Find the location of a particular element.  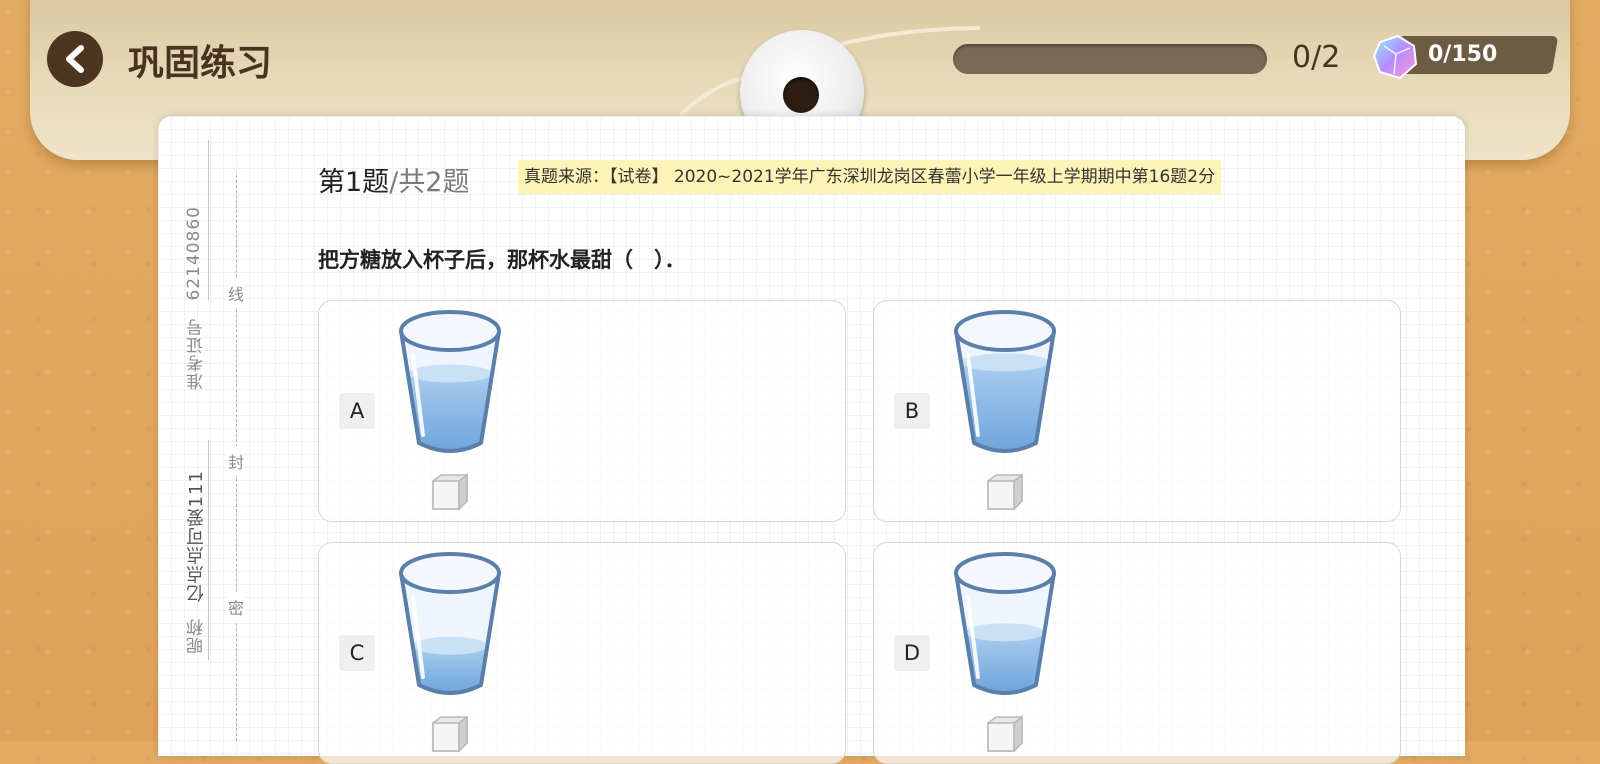

nickname-label: 昵称 is located at coordinates (197, 636).